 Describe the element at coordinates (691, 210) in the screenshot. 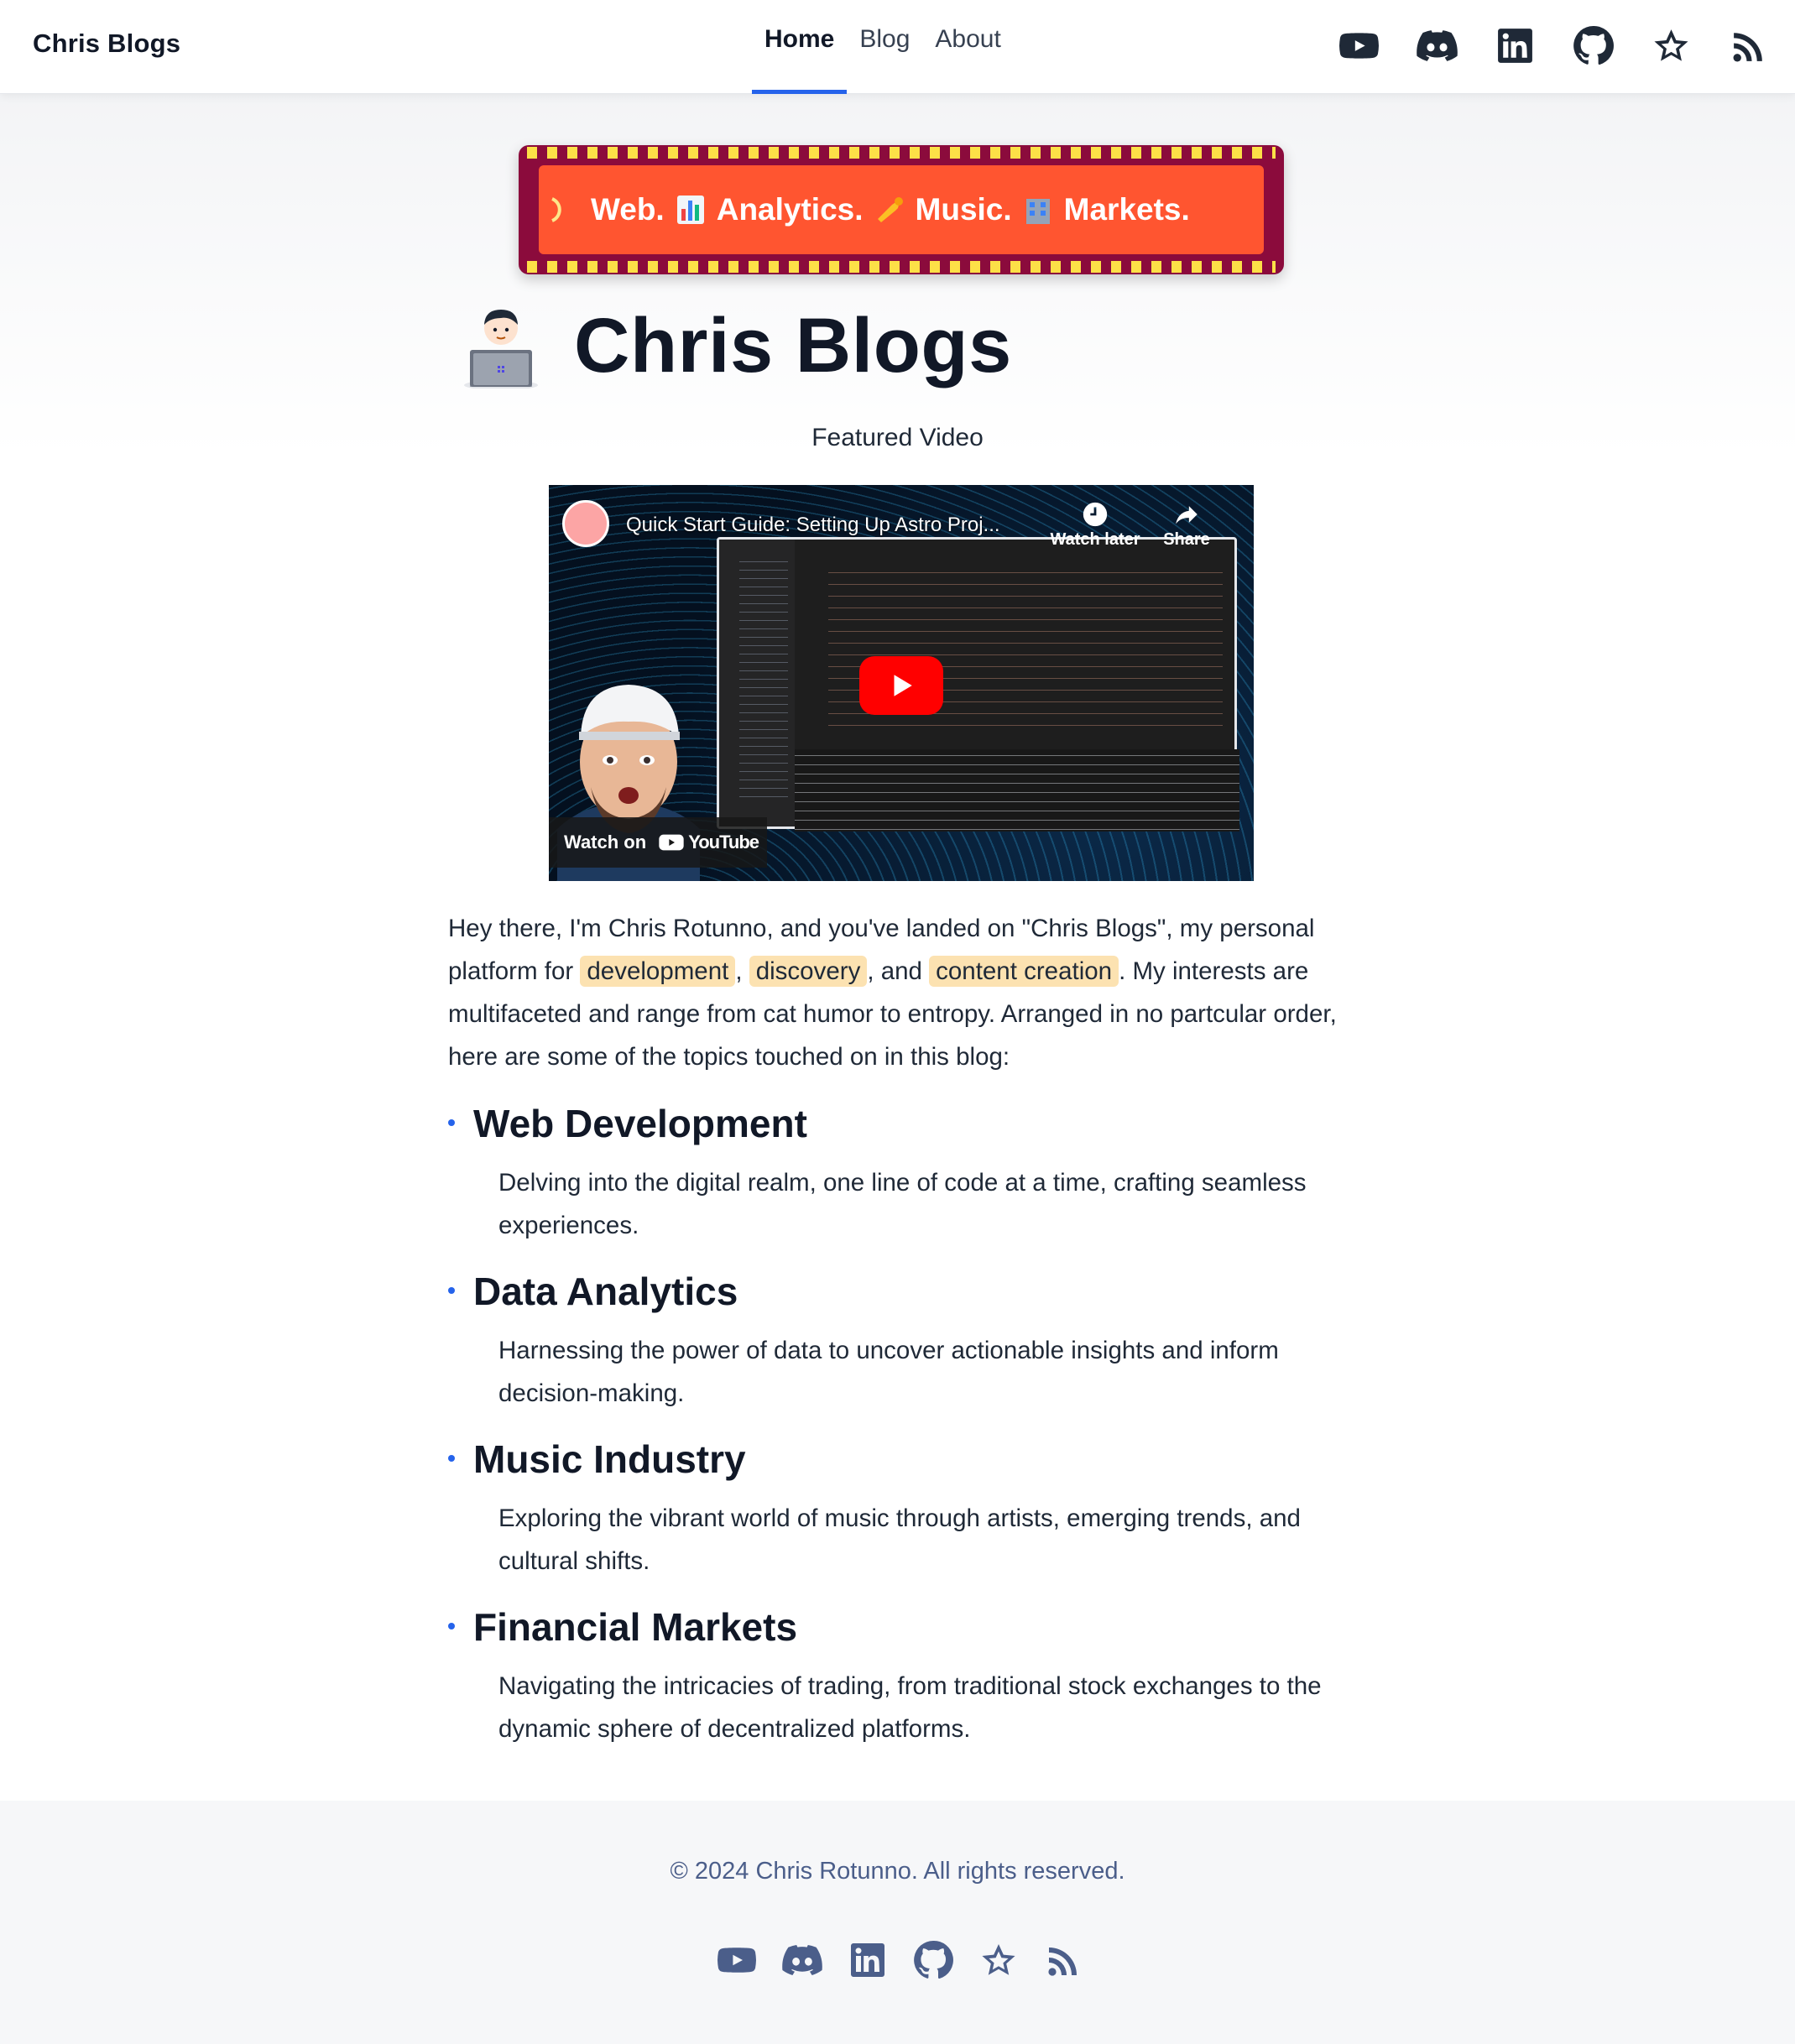

I see `bar-chart-emoji-icon` at that location.